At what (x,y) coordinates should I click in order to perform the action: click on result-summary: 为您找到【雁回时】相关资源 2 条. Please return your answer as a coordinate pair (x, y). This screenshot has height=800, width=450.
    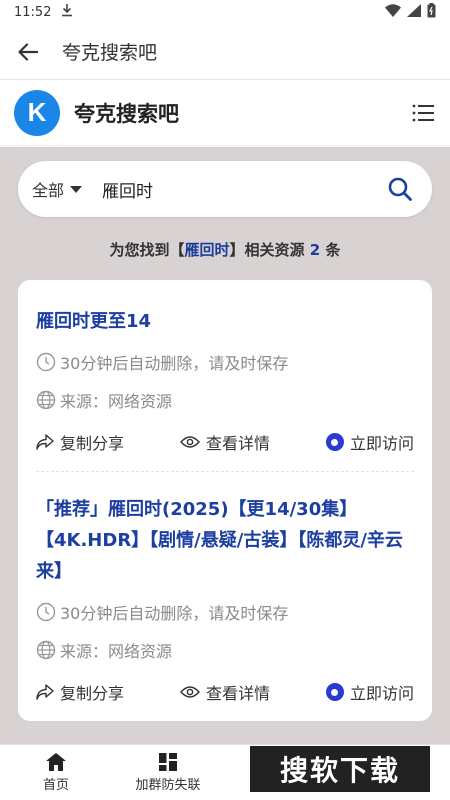
    Looking at the image, I should click on (225, 249).